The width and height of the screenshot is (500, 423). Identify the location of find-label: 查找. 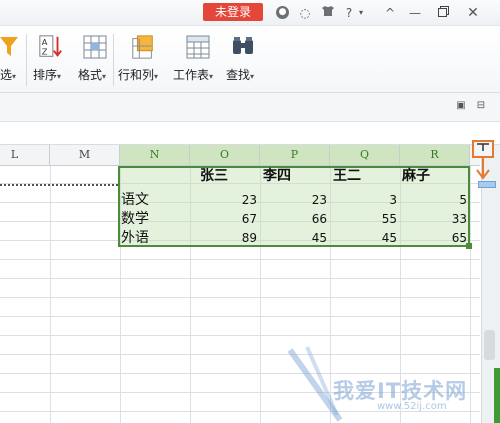
(238, 75).